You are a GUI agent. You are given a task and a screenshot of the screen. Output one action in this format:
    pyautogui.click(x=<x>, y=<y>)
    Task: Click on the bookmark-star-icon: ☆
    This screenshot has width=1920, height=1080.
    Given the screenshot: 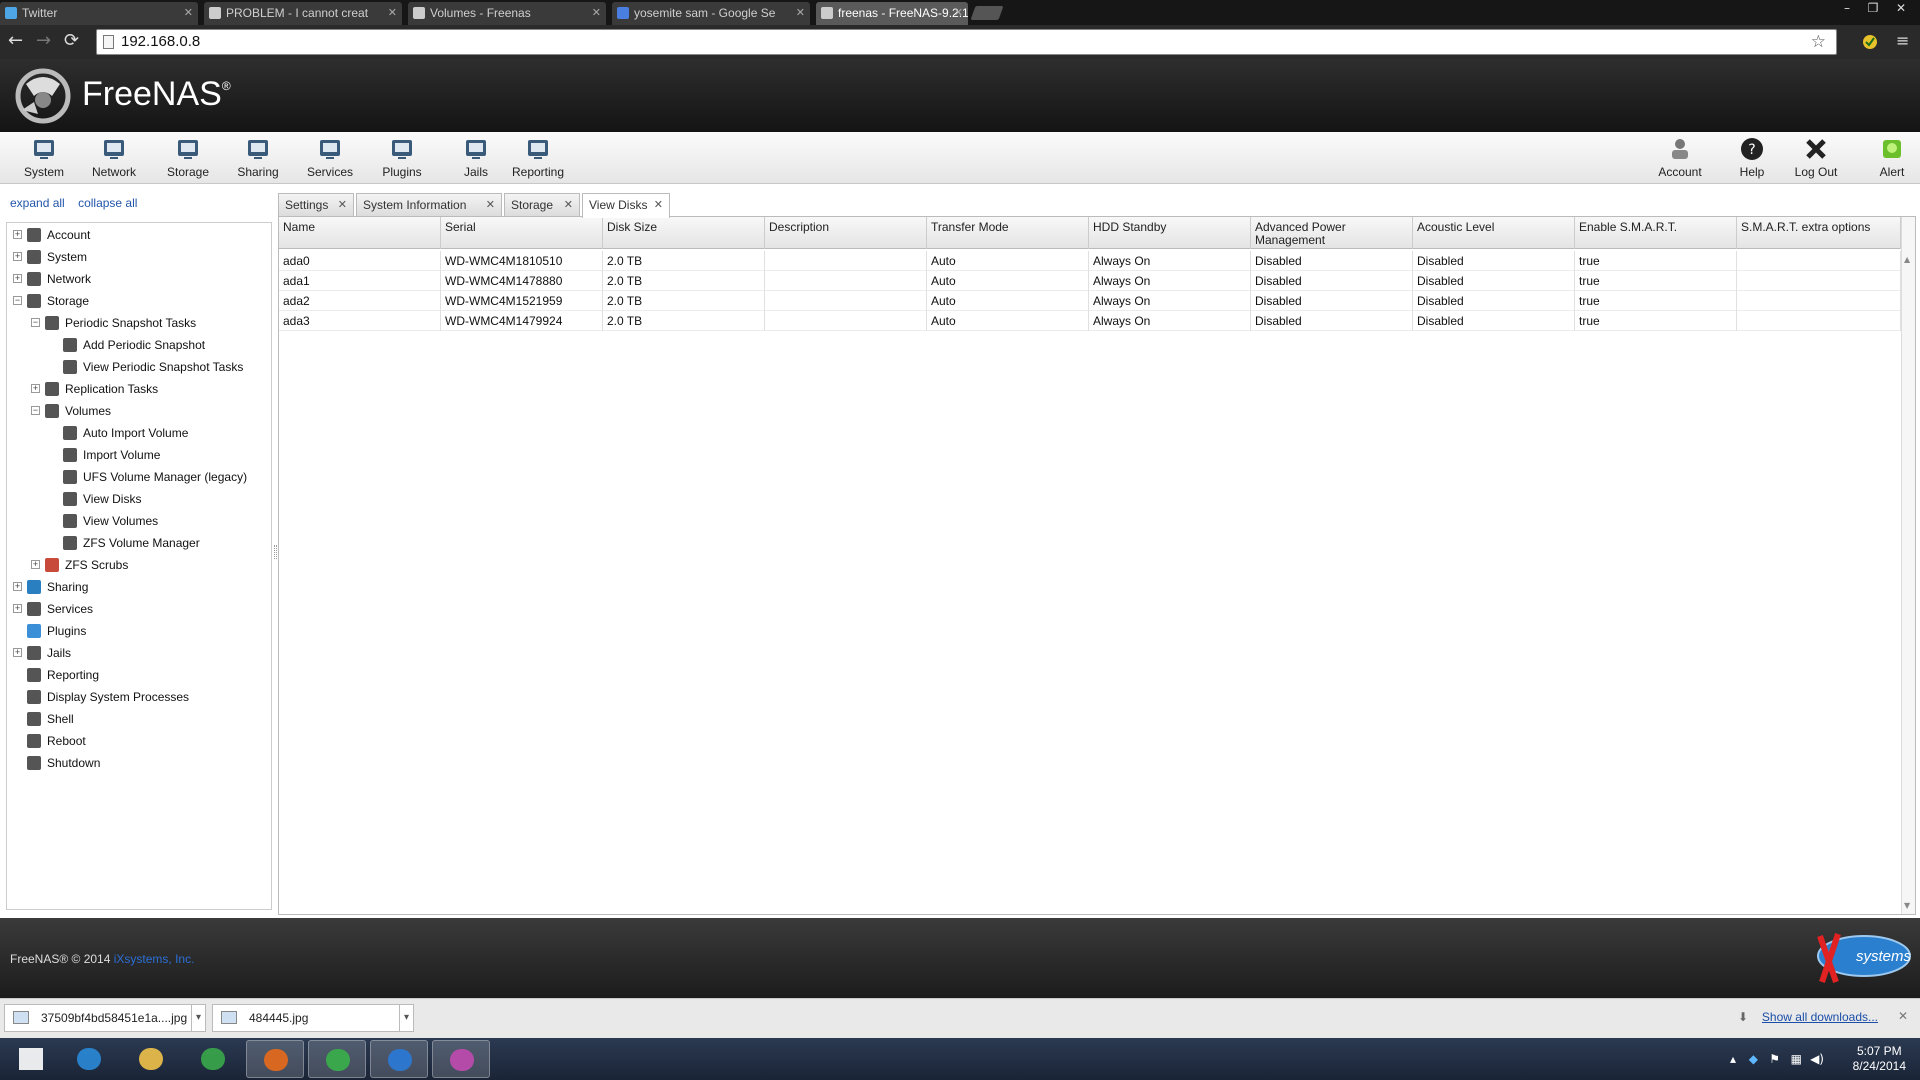 What is the action you would take?
    pyautogui.click(x=1818, y=42)
    